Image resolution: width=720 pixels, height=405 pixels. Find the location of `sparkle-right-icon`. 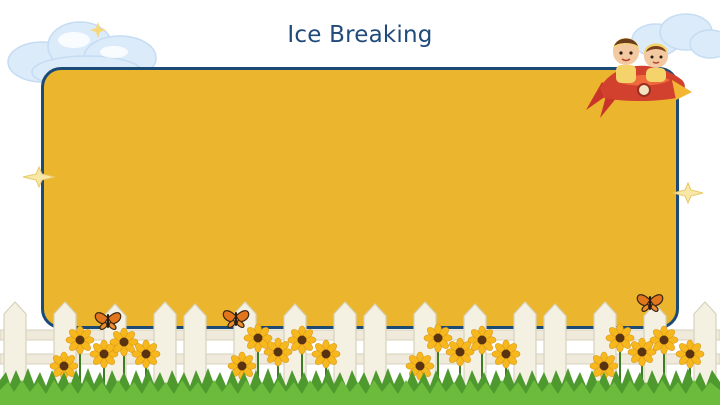

sparkle-right-icon is located at coordinates (688, 193).